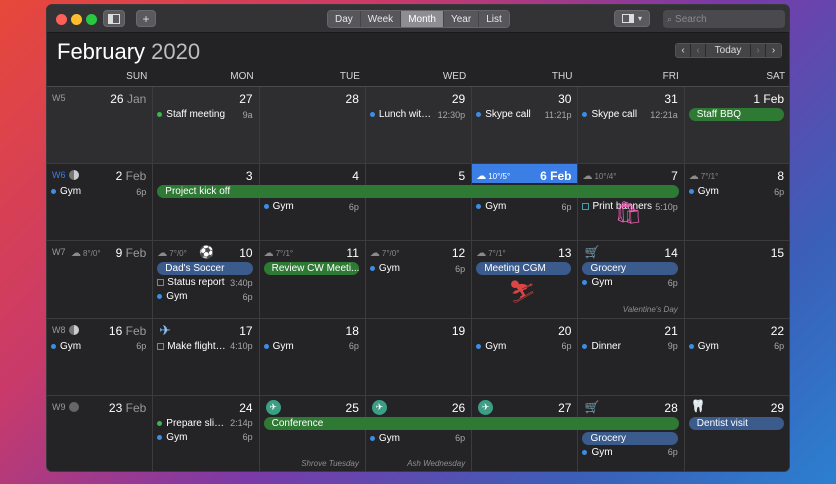 This screenshot has width=836, height=484. What do you see at coordinates (525, 126) in the screenshot?
I see `day-cell: 30 Skype call 11:21p` at bounding box center [525, 126].